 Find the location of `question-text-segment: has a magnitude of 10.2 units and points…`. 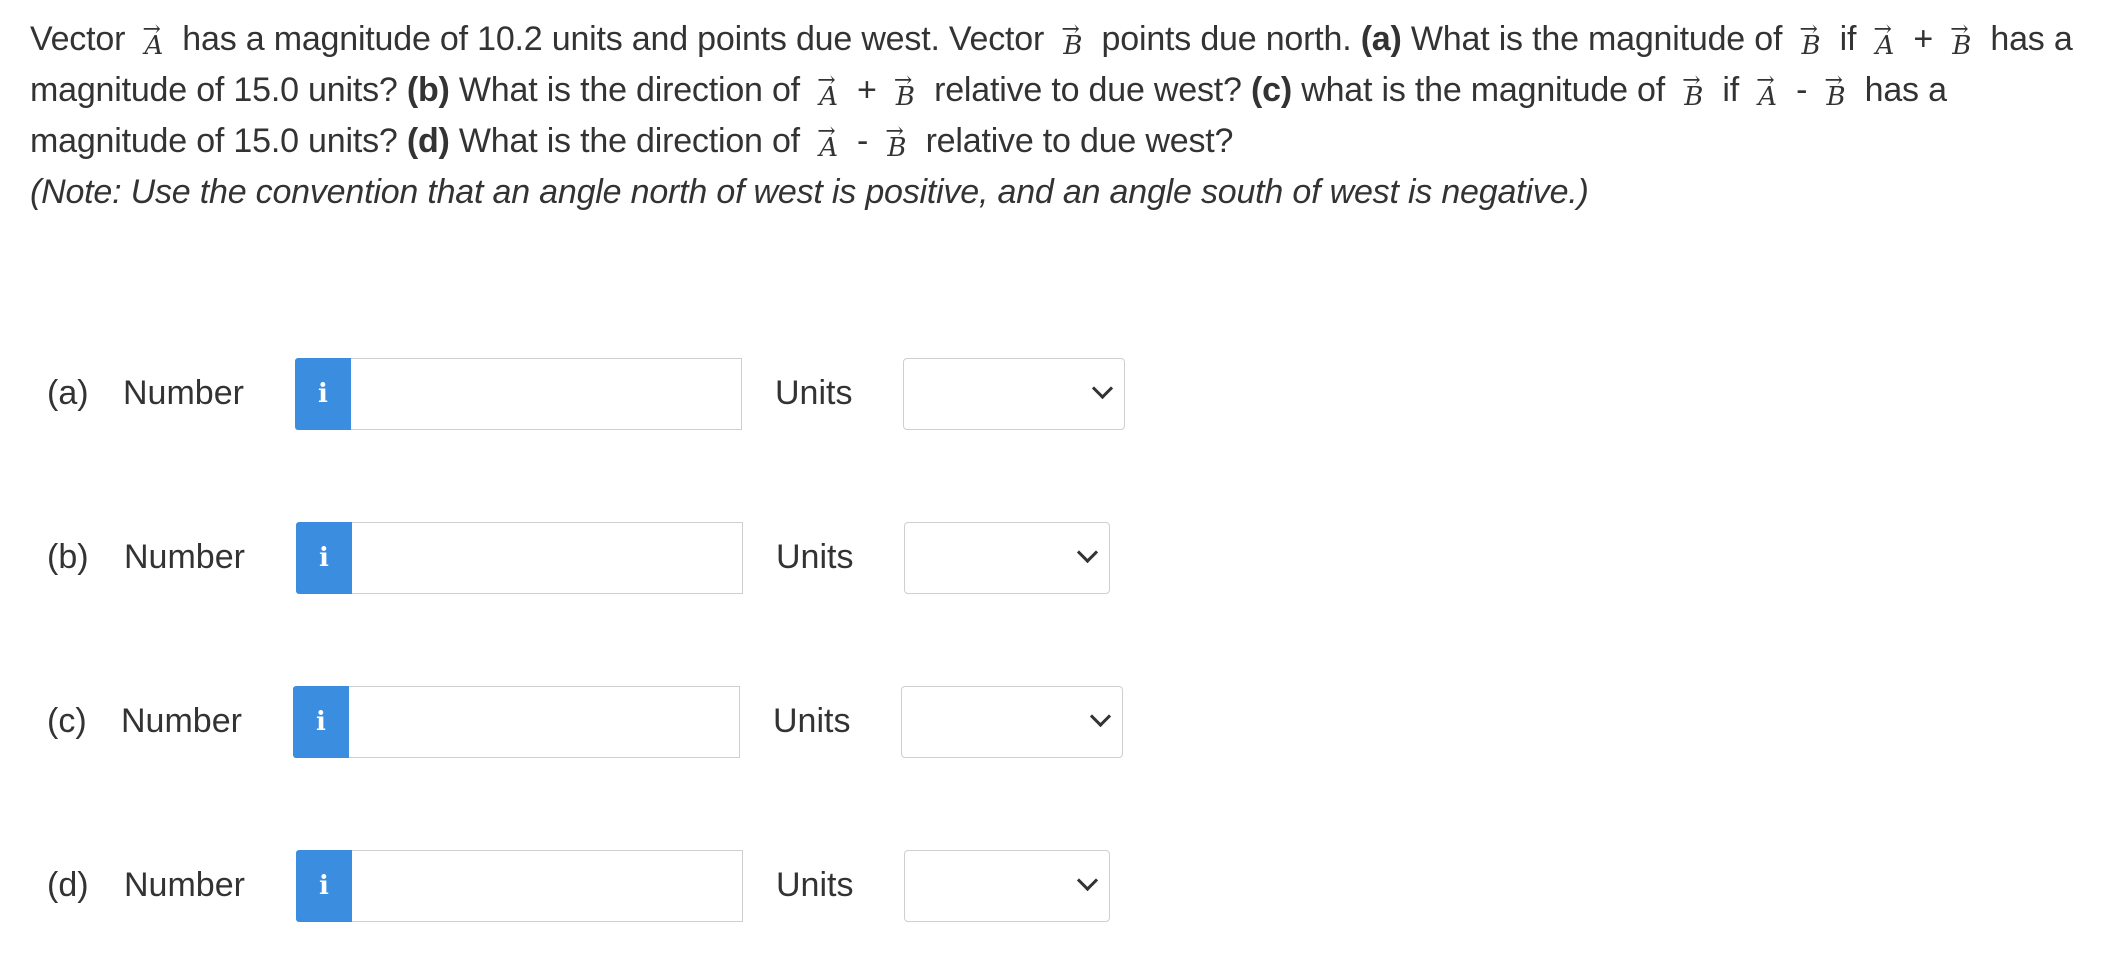

question-text-segment: has a magnitude of 10.2 units and points… is located at coordinates (613, 39).